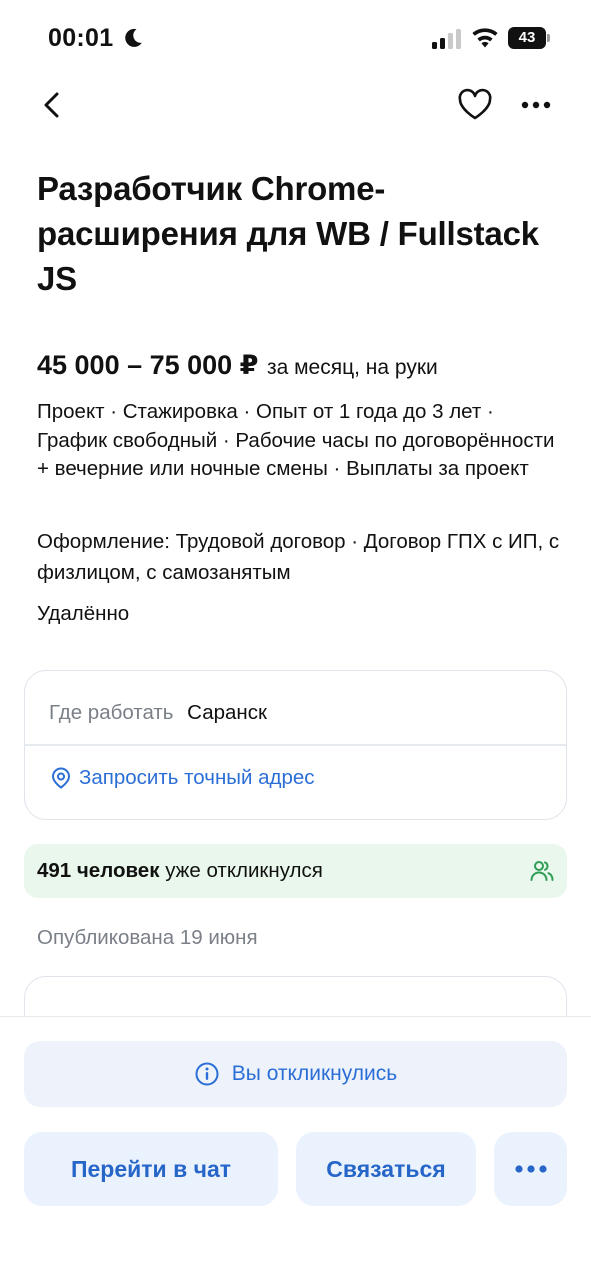 This screenshot has height=1280, width=591. Describe the element at coordinates (527, 38) in the screenshot. I see `battery-level: 43` at that location.